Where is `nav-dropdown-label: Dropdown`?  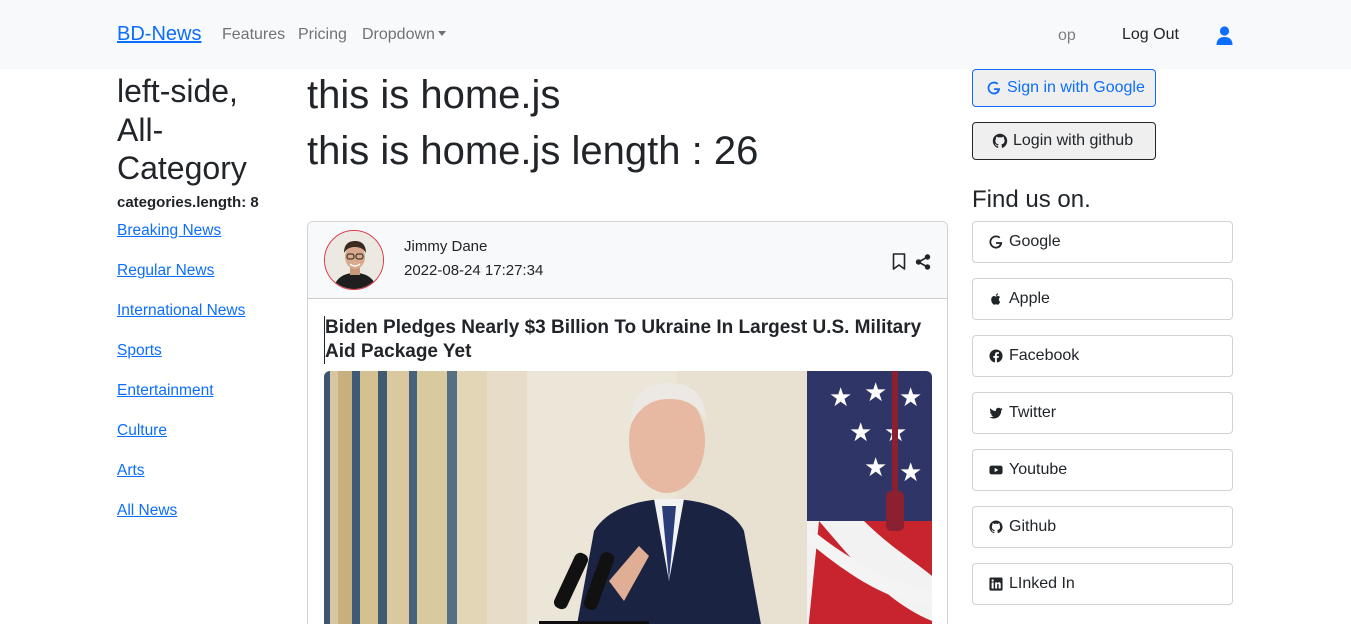
nav-dropdown-label: Dropdown is located at coordinates (398, 34).